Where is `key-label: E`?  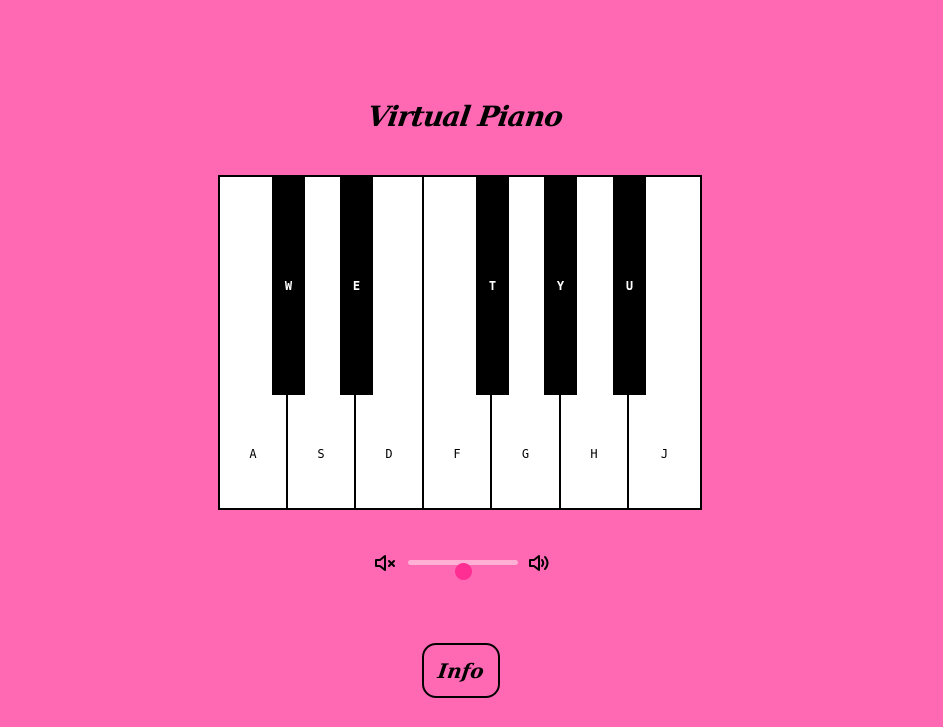 key-label: E is located at coordinates (356, 286).